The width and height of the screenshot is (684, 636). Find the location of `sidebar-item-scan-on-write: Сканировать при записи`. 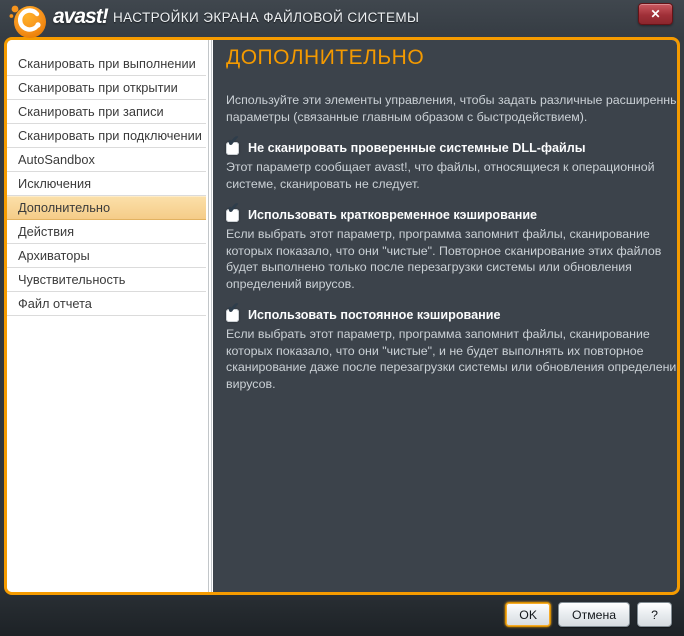

sidebar-item-scan-on-write: Сканировать при записи is located at coordinates (106, 112).